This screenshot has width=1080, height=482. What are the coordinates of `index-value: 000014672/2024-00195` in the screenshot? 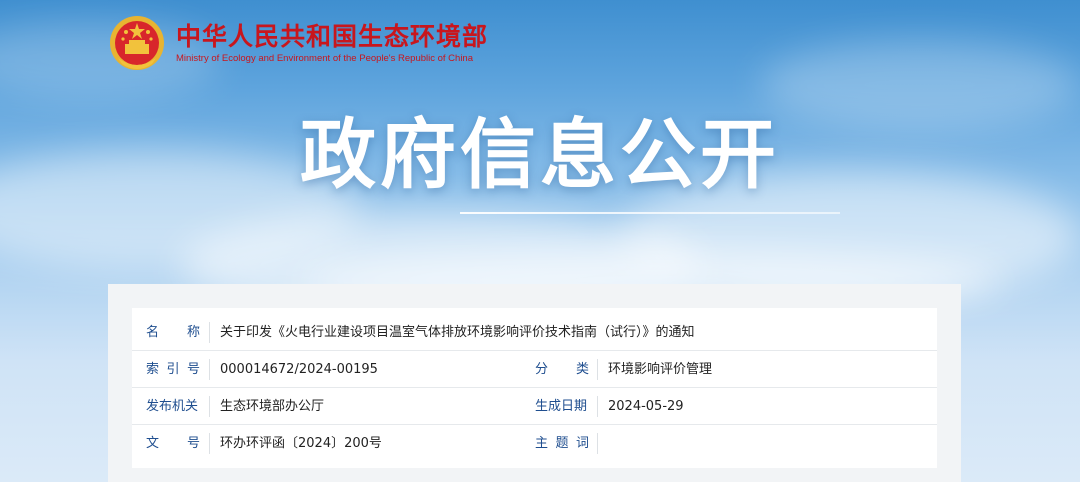 It's located at (299, 369).